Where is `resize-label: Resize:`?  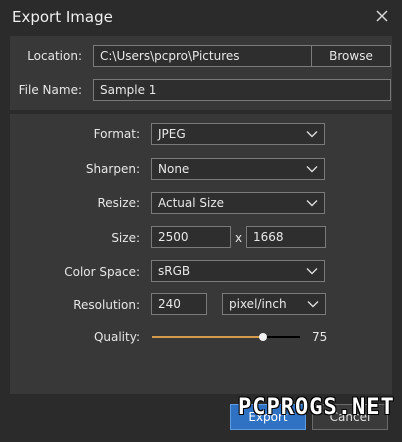
resize-label: Resize: is located at coordinates (119, 203).